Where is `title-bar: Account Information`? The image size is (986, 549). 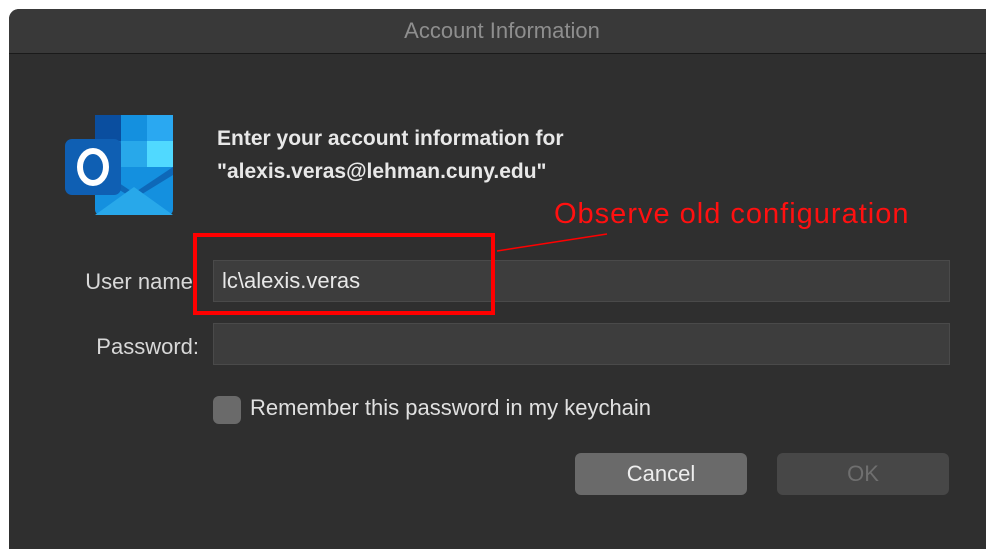 title-bar: Account Information is located at coordinates (497, 31).